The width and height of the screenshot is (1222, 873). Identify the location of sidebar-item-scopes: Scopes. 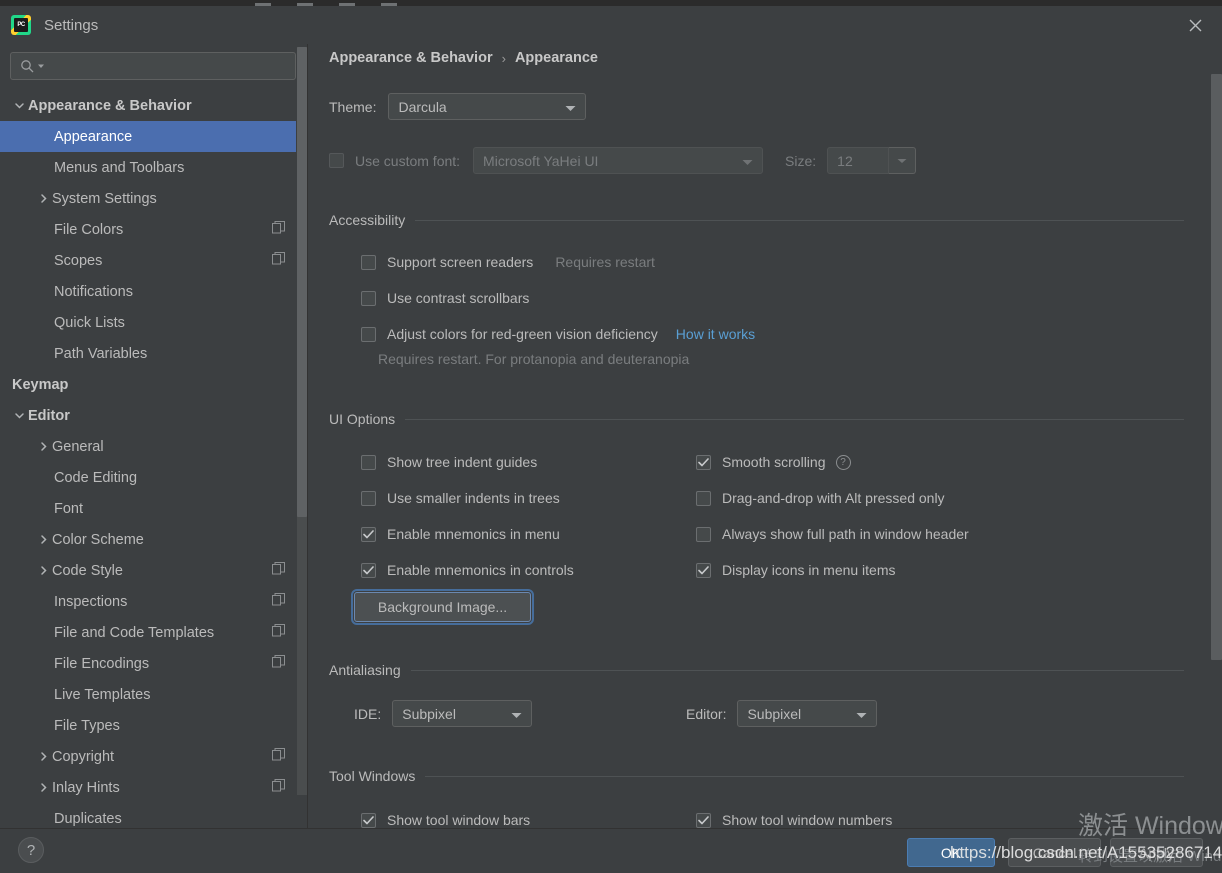
(154, 260).